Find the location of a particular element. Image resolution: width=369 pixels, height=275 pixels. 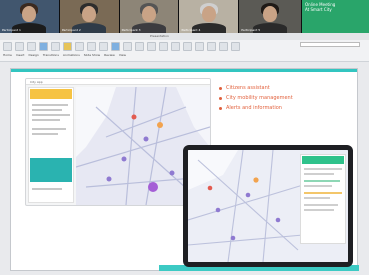

effects-button is located at coordinates (223, 46).